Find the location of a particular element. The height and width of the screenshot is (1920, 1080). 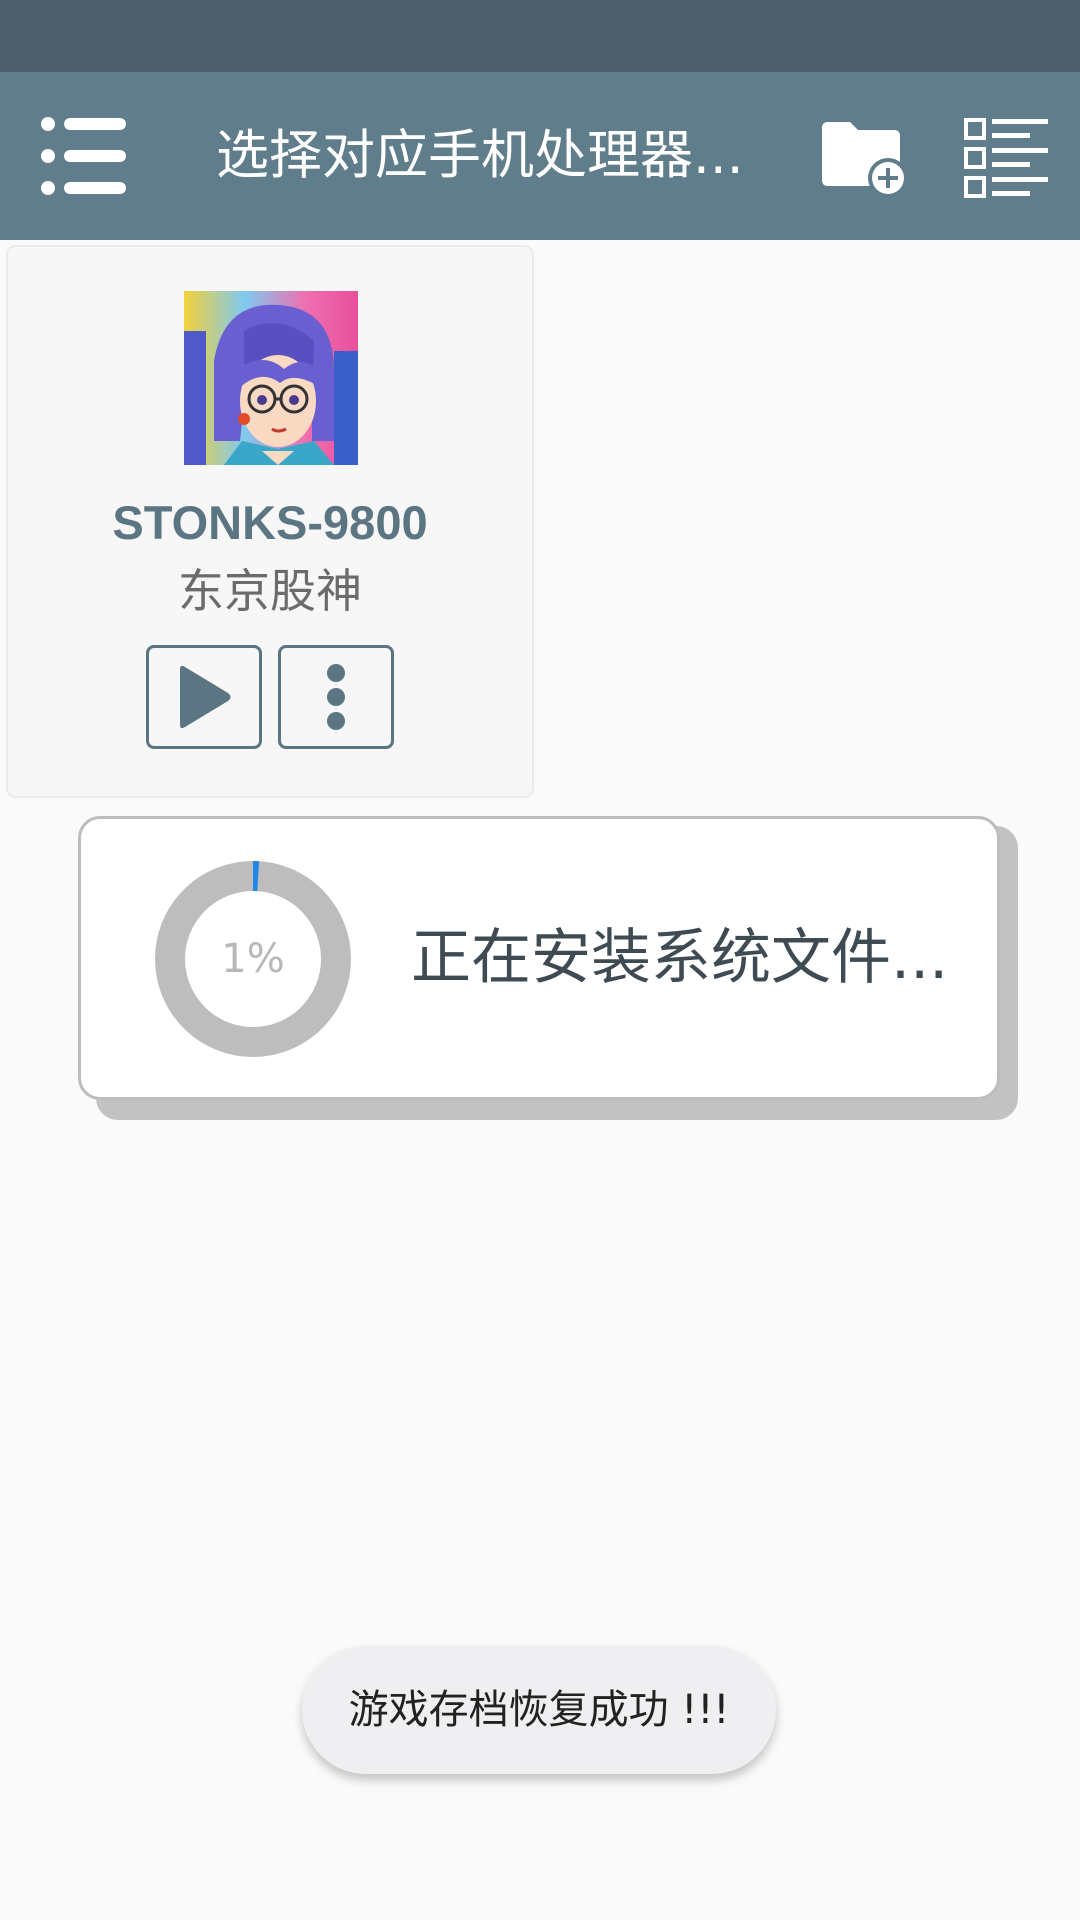

list-view-icon is located at coordinates (1006, 158).